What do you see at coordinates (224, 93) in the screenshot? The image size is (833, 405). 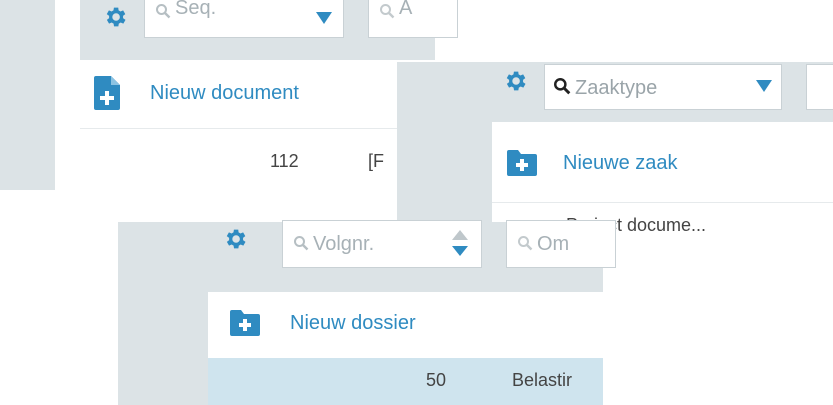 I see `new-document-label: Nieuw document` at bounding box center [224, 93].